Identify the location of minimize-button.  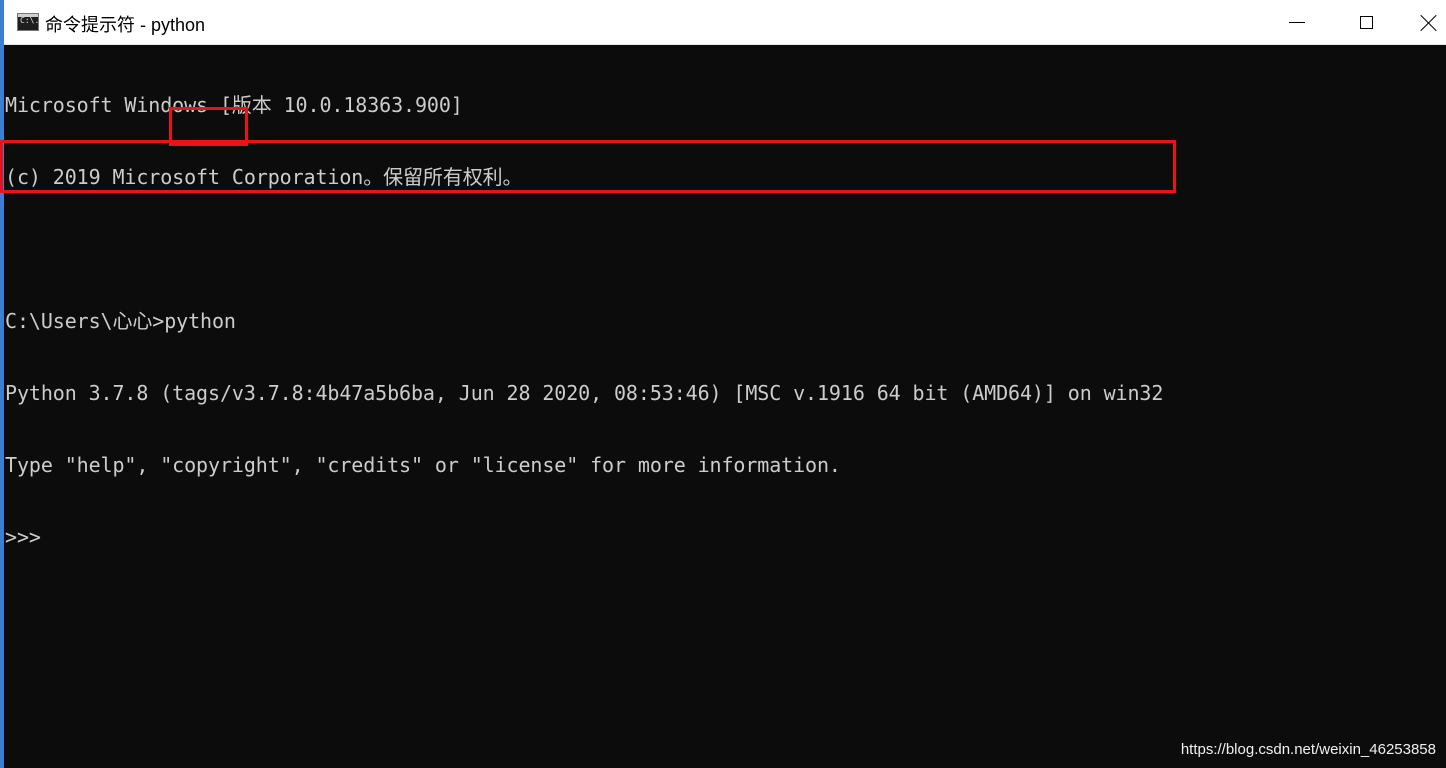
(1297, 22).